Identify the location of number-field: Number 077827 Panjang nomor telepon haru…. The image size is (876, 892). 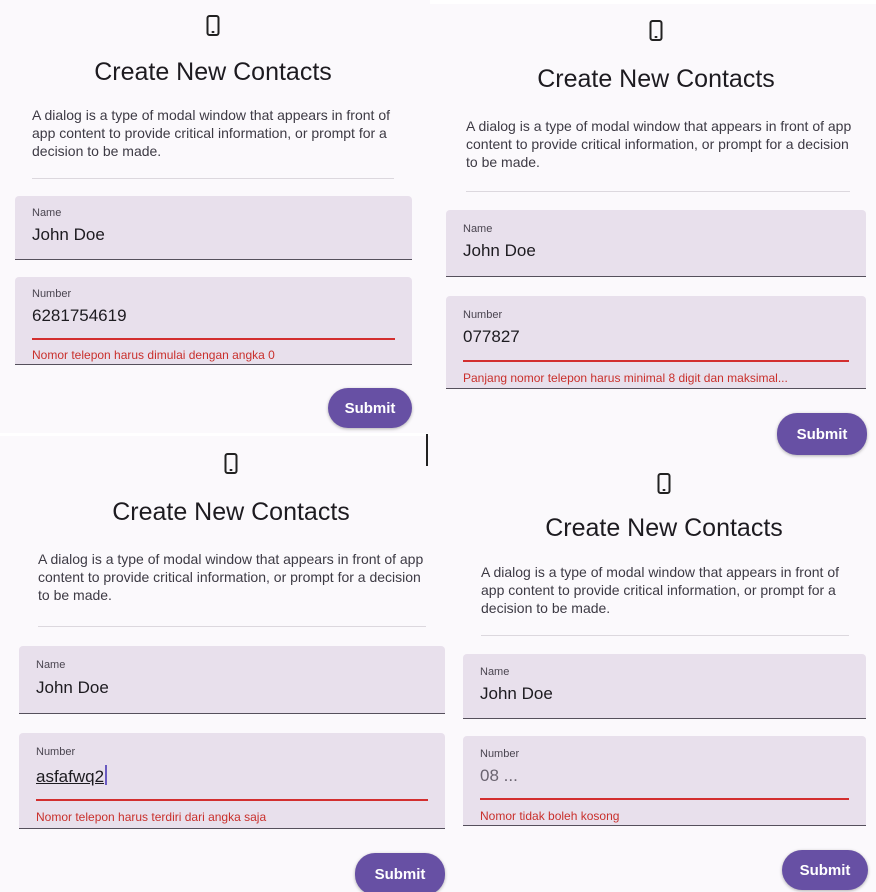
(656, 342).